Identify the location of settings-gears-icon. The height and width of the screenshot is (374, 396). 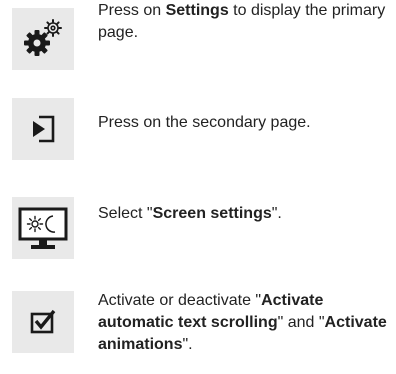
(43, 37).